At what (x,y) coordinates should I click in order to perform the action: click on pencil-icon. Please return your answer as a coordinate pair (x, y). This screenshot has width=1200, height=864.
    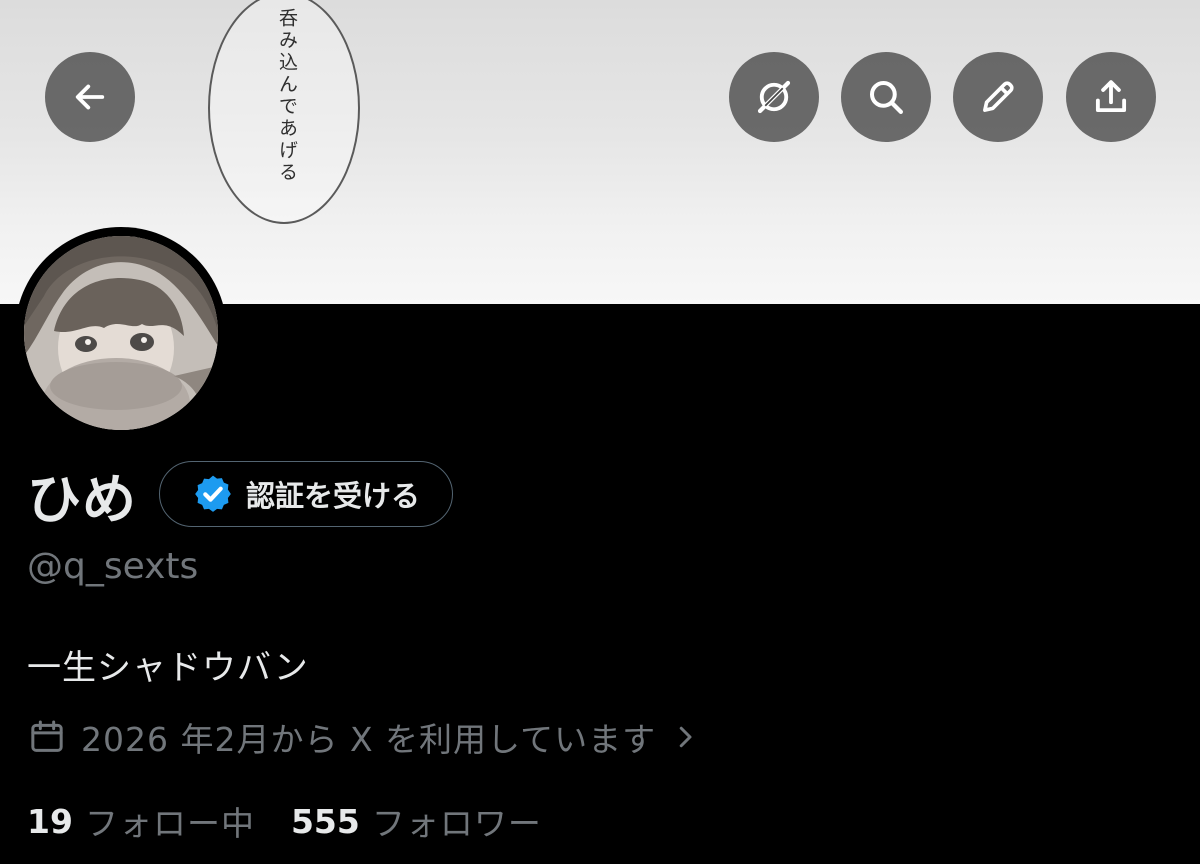
    Looking at the image, I should click on (998, 96).